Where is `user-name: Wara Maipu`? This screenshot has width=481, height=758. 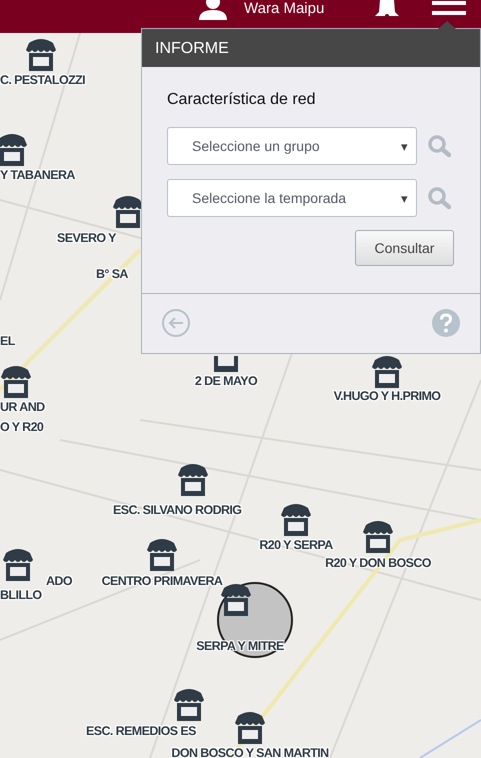 user-name: Wara Maipu is located at coordinates (284, 9).